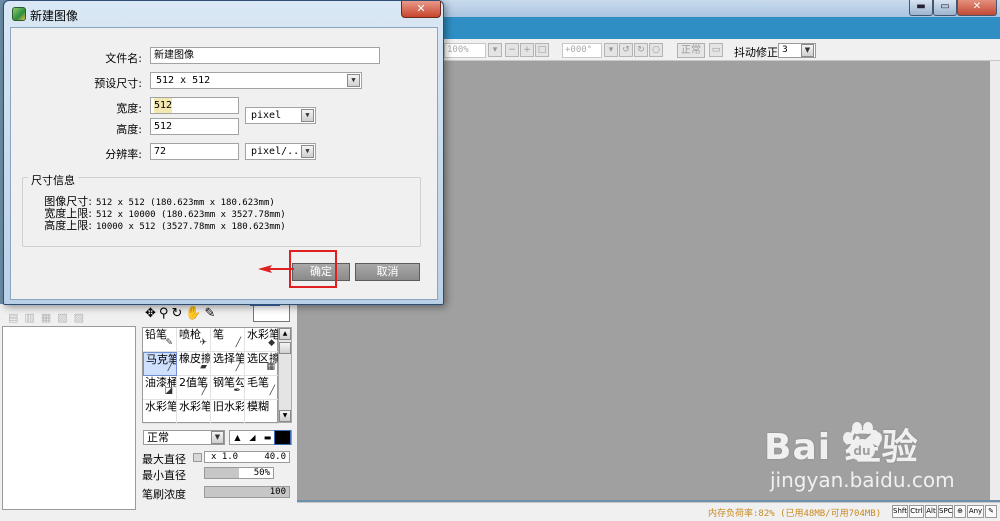 This screenshot has width=1000, height=521. What do you see at coordinates (282, 437) in the screenshot?
I see `shape-square-icon` at bounding box center [282, 437].